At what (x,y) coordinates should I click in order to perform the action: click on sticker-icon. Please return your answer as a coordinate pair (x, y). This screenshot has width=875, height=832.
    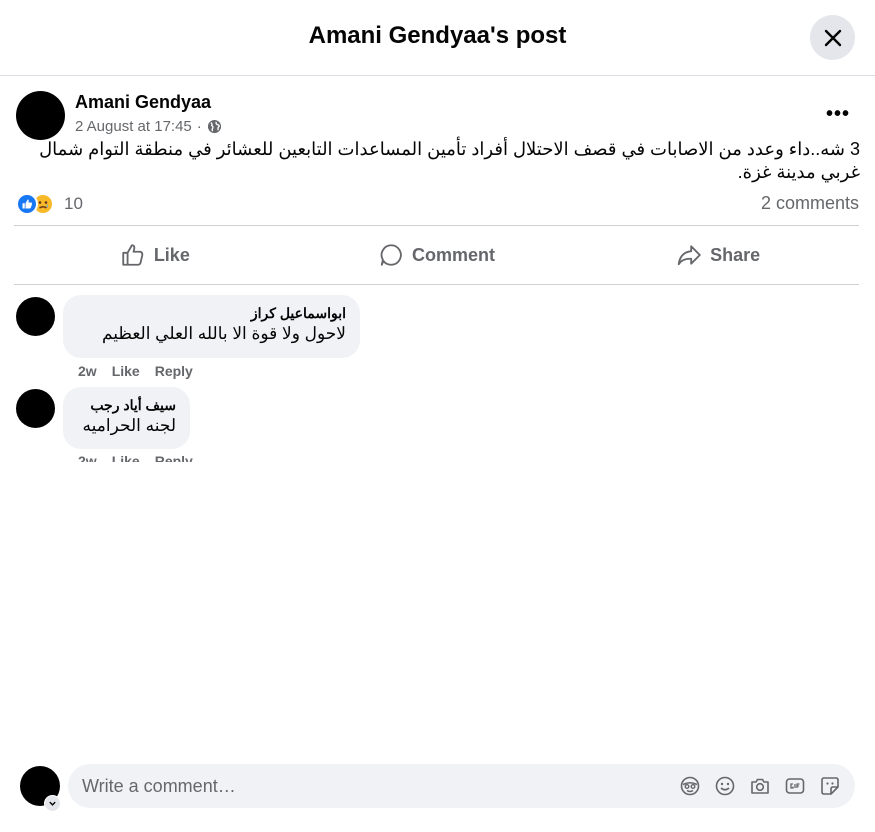
    Looking at the image, I should click on (830, 786).